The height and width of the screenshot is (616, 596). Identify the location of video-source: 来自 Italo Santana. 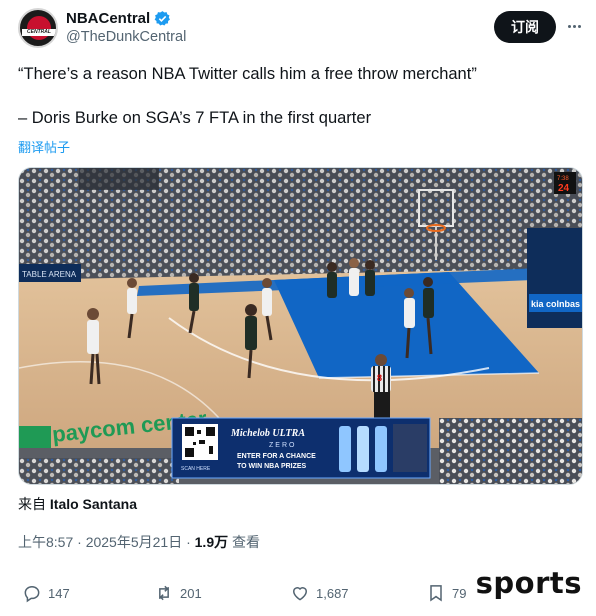
(77, 504).